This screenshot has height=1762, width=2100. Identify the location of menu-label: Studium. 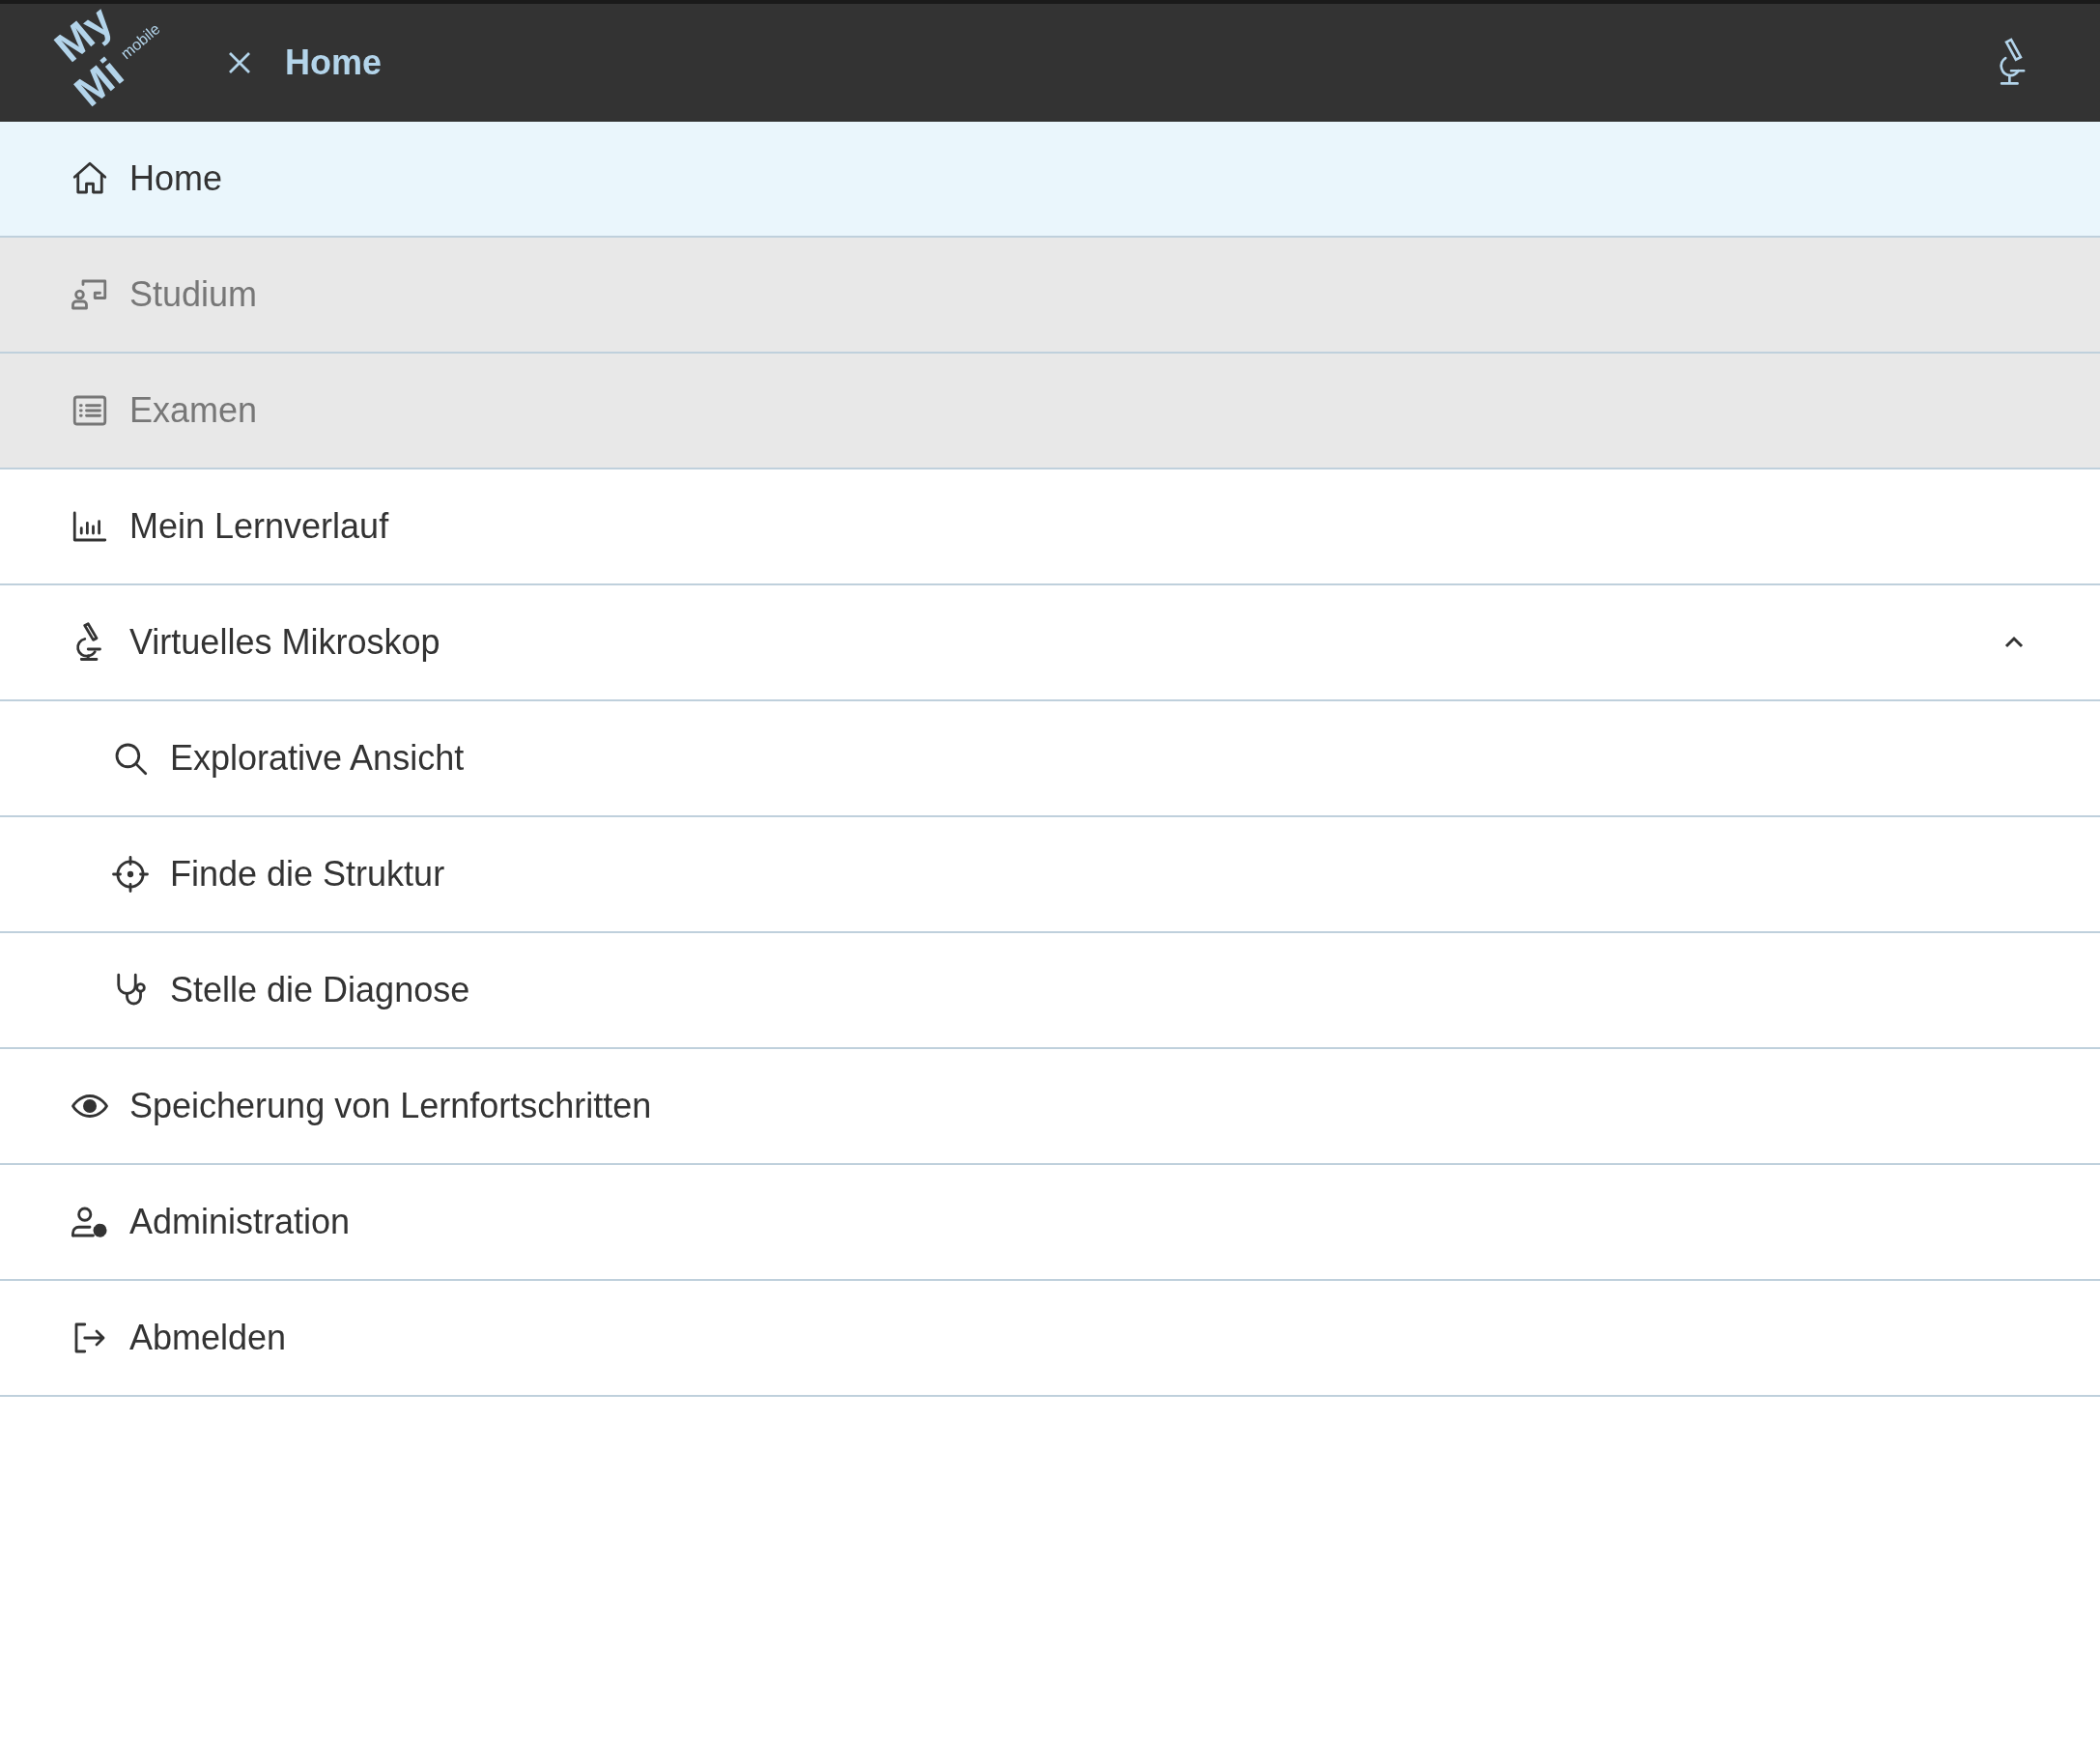
(193, 294).